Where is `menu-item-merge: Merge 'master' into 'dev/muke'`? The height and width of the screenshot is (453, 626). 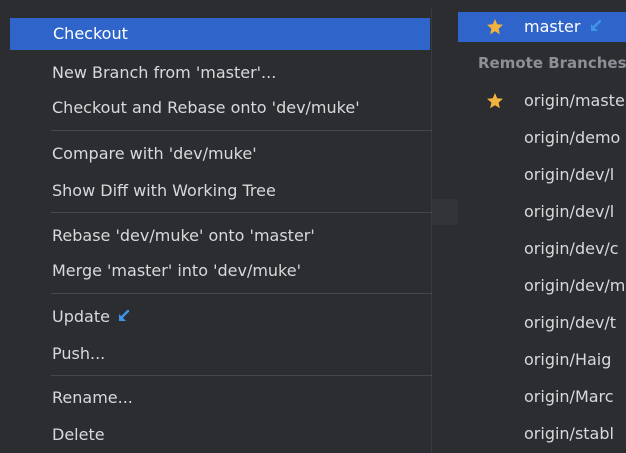 menu-item-merge: Merge 'master' into 'dev/muke' is located at coordinates (220, 271).